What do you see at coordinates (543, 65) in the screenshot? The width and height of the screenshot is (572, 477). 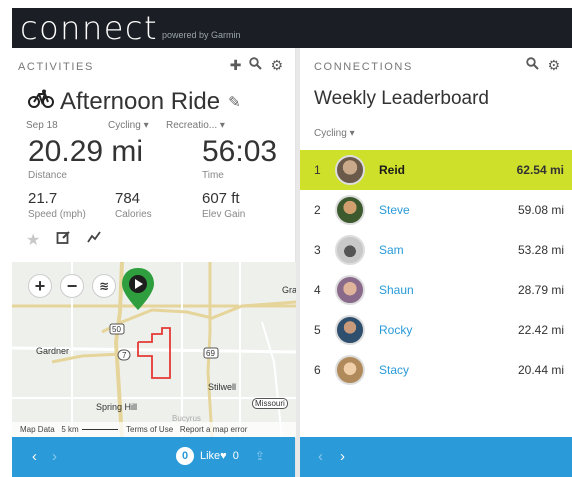 I see `connections-toolbar: ⚙` at bounding box center [543, 65].